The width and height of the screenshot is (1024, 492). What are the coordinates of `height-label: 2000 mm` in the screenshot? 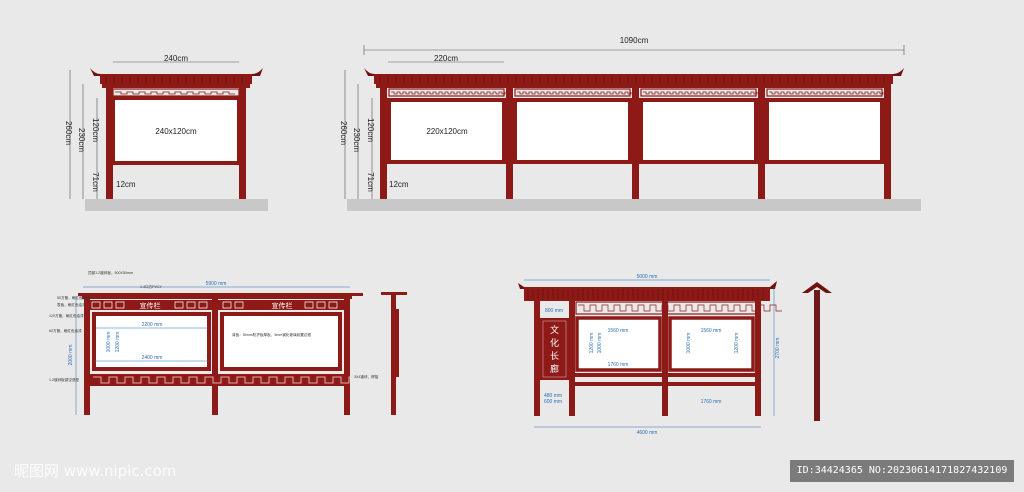 It's located at (71, 355).